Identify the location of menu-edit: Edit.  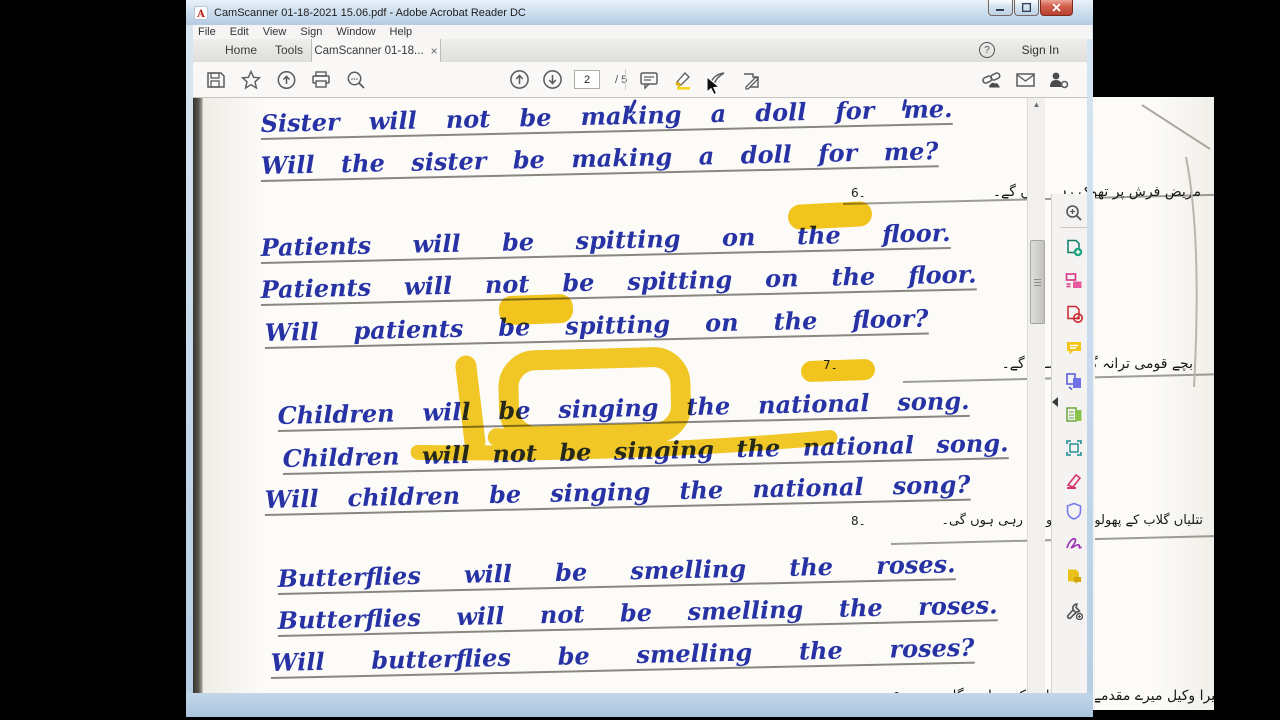
(239, 32).